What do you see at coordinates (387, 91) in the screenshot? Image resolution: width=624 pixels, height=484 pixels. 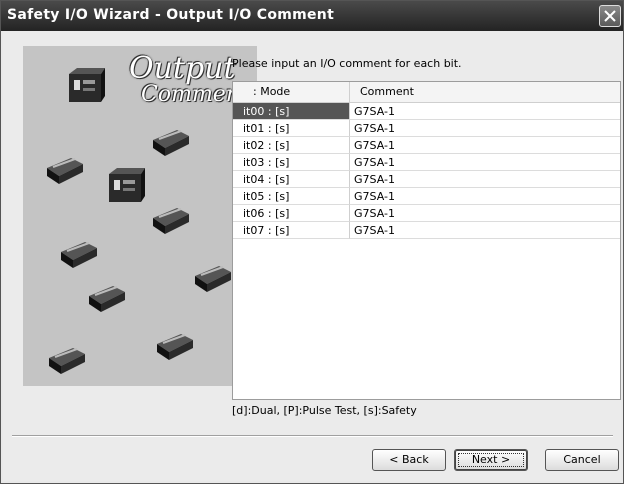 I see `column-header-comment-label: Comment` at bounding box center [387, 91].